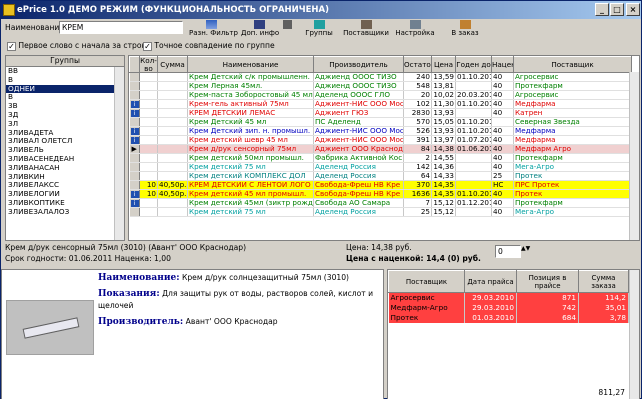 Image resolution: width=642 pixels, height=399 pixels. What do you see at coordinates (134, 64) in the screenshot?
I see `grid-column-header` at bounding box center [134, 64].